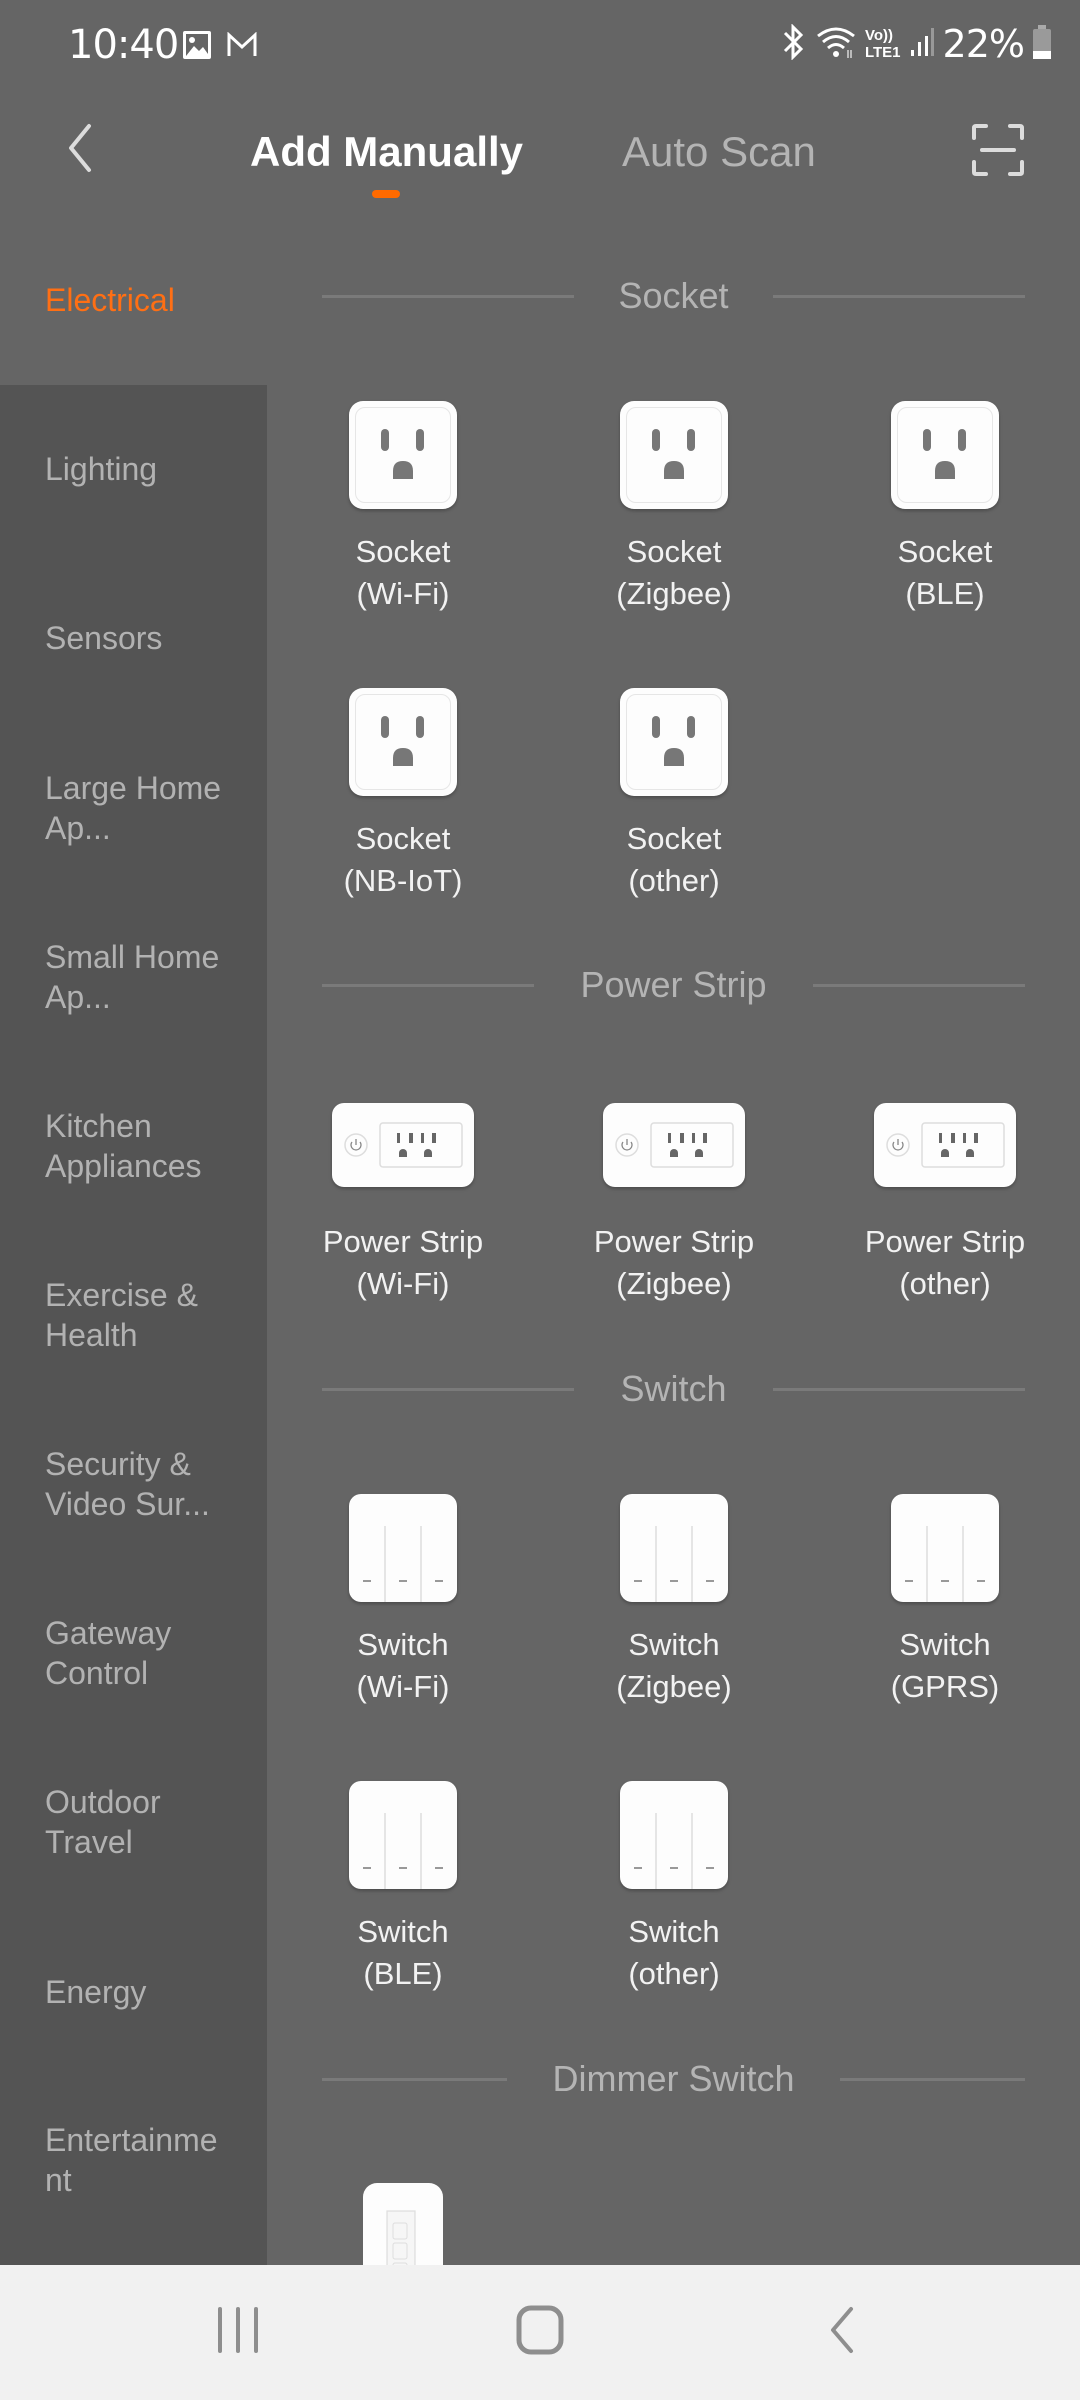 This screenshot has width=1080, height=2400. I want to click on gmail-icon, so click(242, 47).